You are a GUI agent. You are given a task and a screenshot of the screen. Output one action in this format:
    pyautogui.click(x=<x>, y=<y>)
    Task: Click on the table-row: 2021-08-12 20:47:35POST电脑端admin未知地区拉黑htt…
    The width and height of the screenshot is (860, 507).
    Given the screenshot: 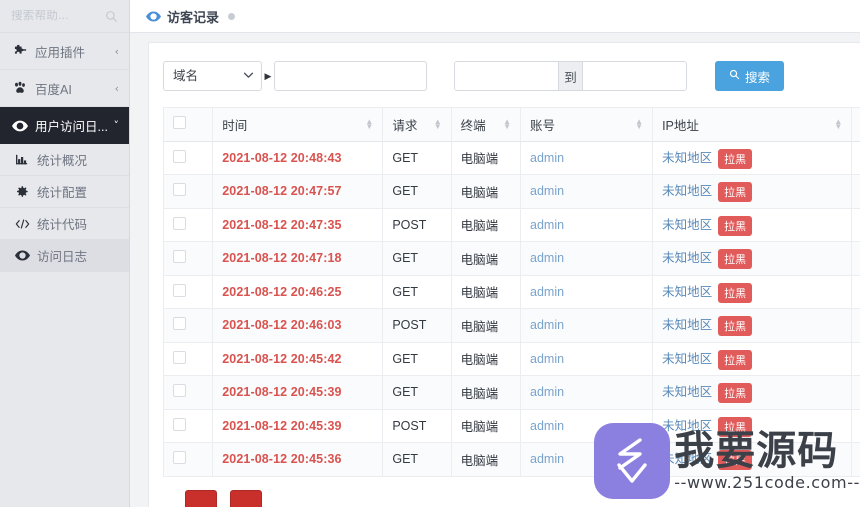 What is the action you would take?
    pyautogui.click(x=511, y=224)
    